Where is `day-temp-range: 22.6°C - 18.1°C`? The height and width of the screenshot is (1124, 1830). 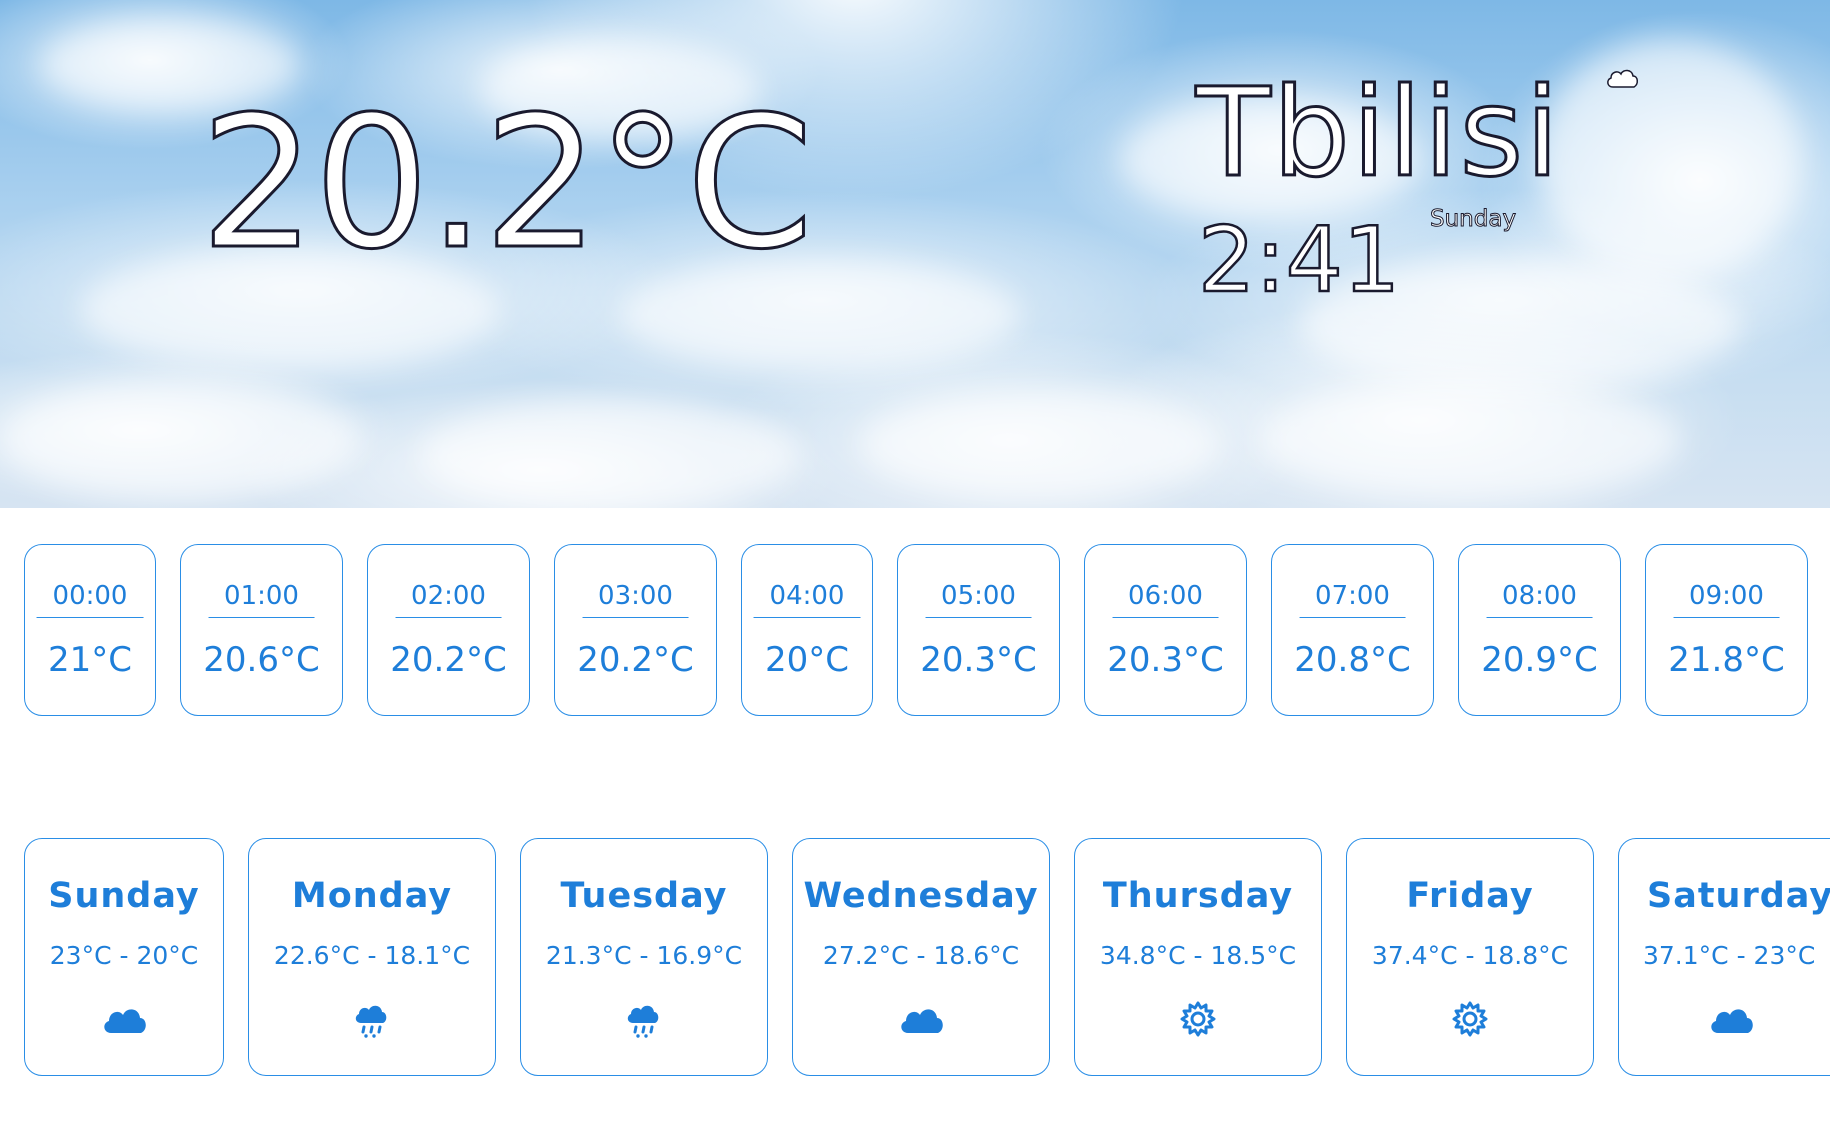
day-temp-range: 22.6°C - 18.1°C is located at coordinates (372, 955).